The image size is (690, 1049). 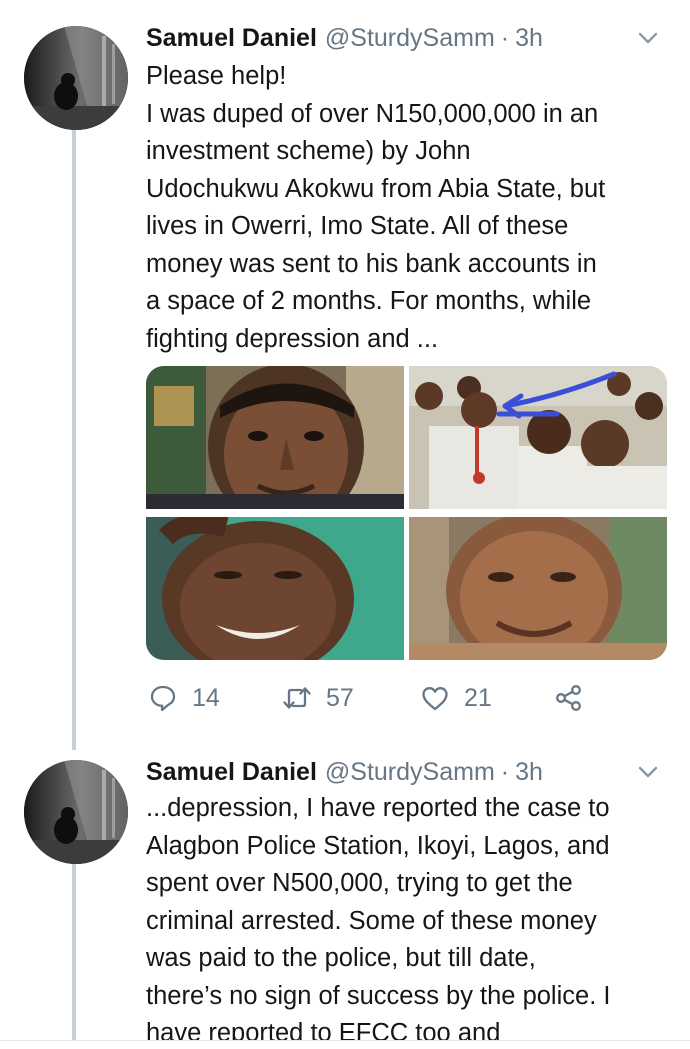 I want to click on share-nodes-icon, so click(x=568, y=698).